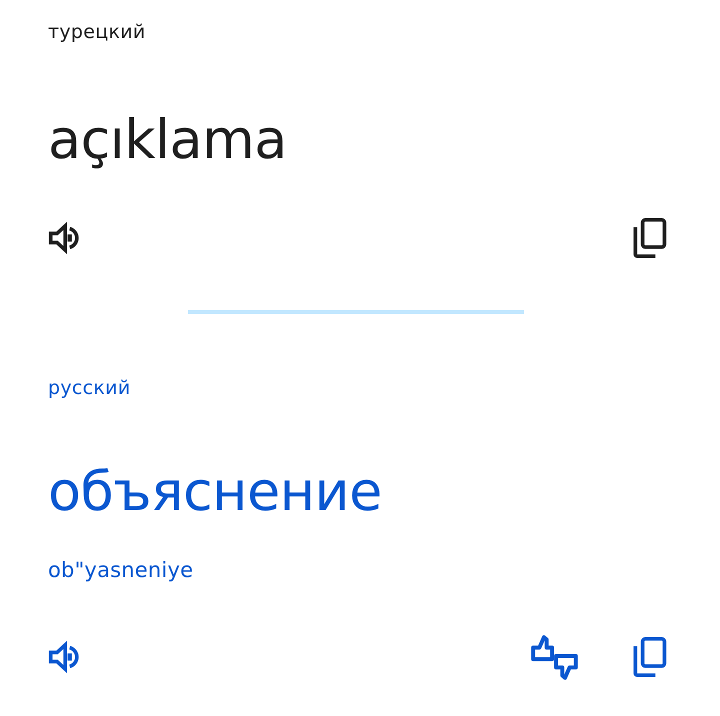 Image resolution: width=720 pixels, height=716 pixels. Describe the element at coordinates (97, 32) in the screenshot. I see `source-language-label: турецкий` at that location.